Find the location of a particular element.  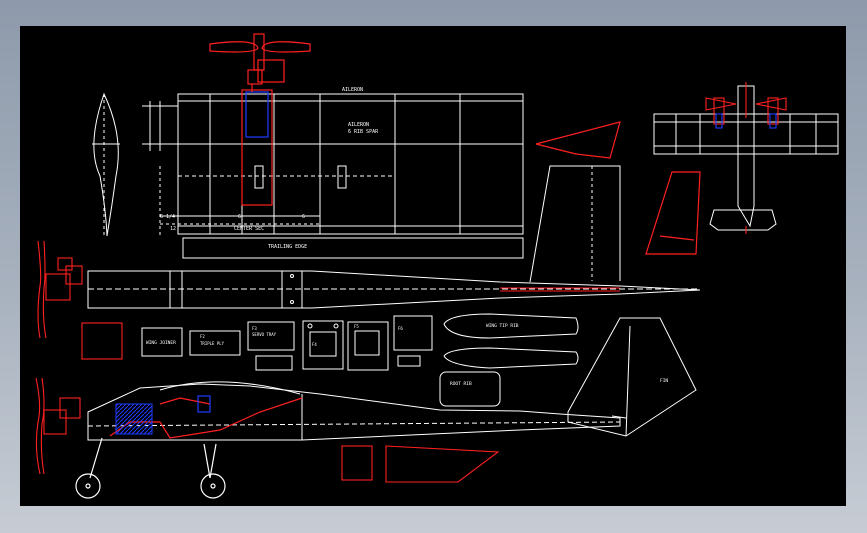

fin-large is located at coordinates (632, 377).